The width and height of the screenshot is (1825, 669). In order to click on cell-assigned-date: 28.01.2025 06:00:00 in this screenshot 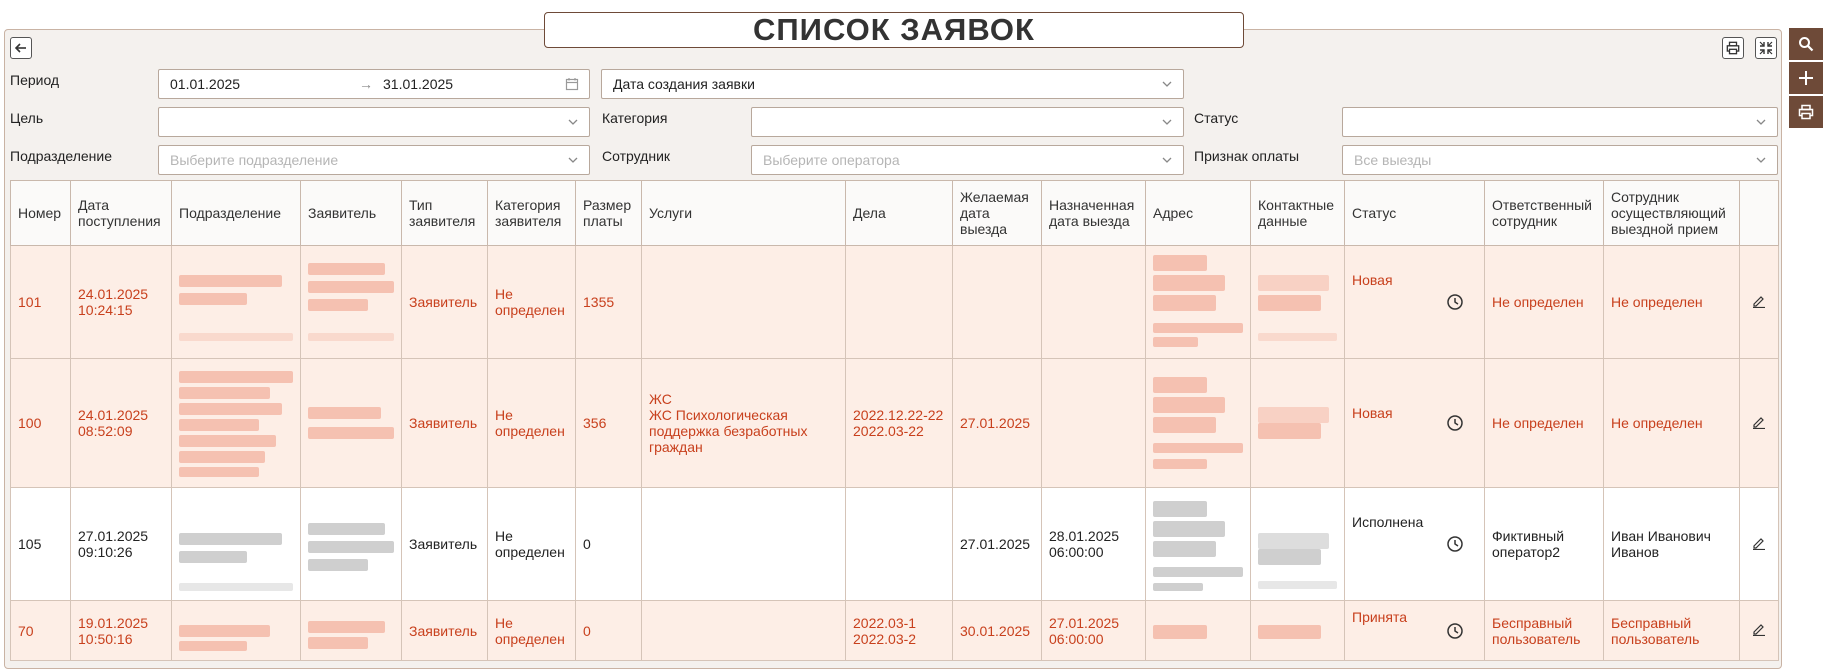, I will do `click(1093, 544)`.